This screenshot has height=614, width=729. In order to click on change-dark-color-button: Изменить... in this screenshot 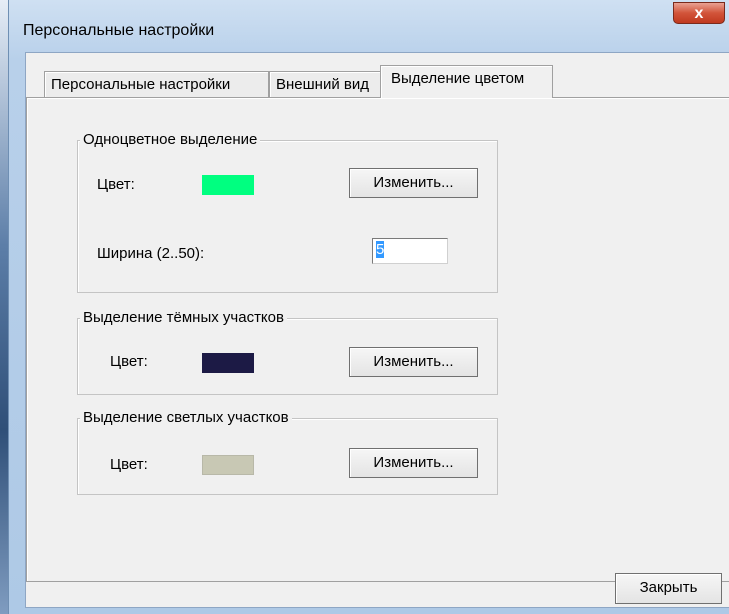, I will do `click(413, 362)`.